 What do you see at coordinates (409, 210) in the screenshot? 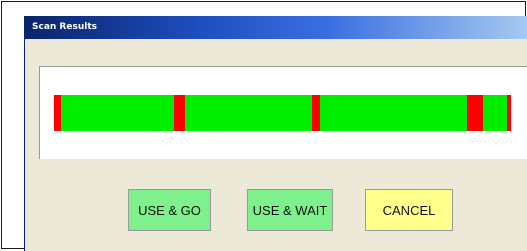
I see `cancel-button: CANCEL` at bounding box center [409, 210].